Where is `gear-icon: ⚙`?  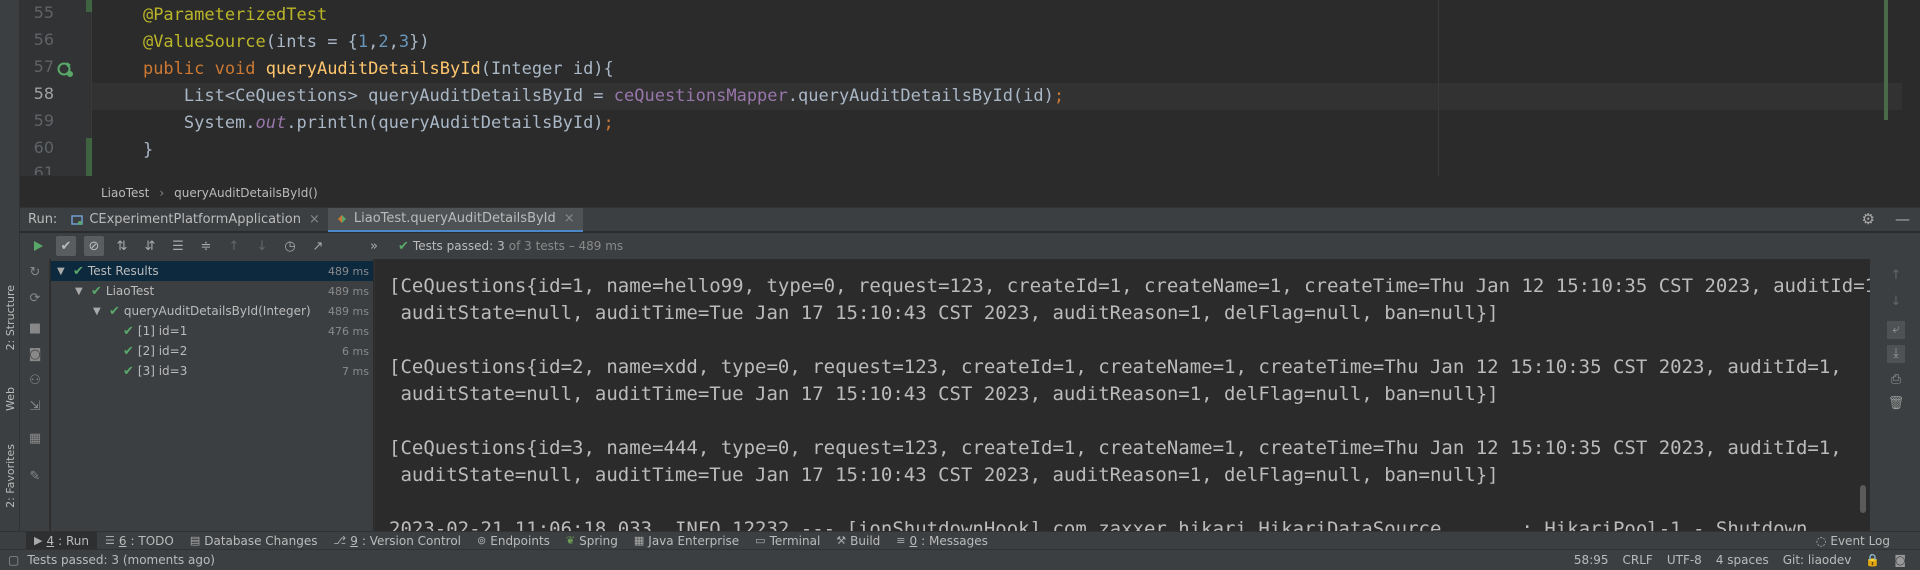 gear-icon: ⚙ is located at coordinates (1868, 219).